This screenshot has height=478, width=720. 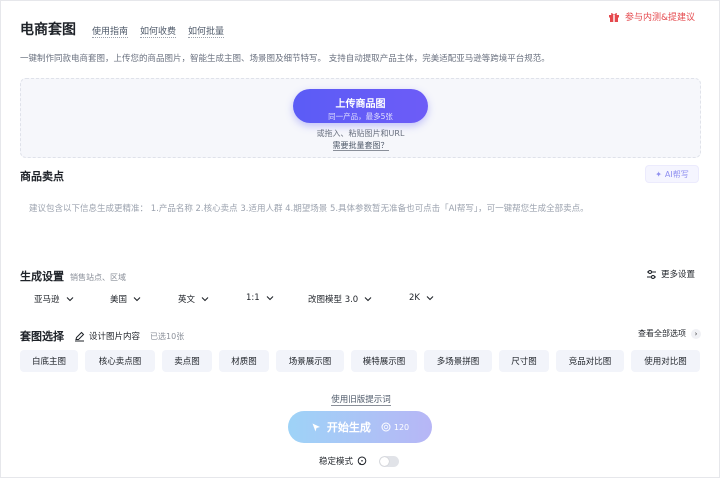 I want to click on design-content-link: 设计图片内容, so click(x=107, y=336).